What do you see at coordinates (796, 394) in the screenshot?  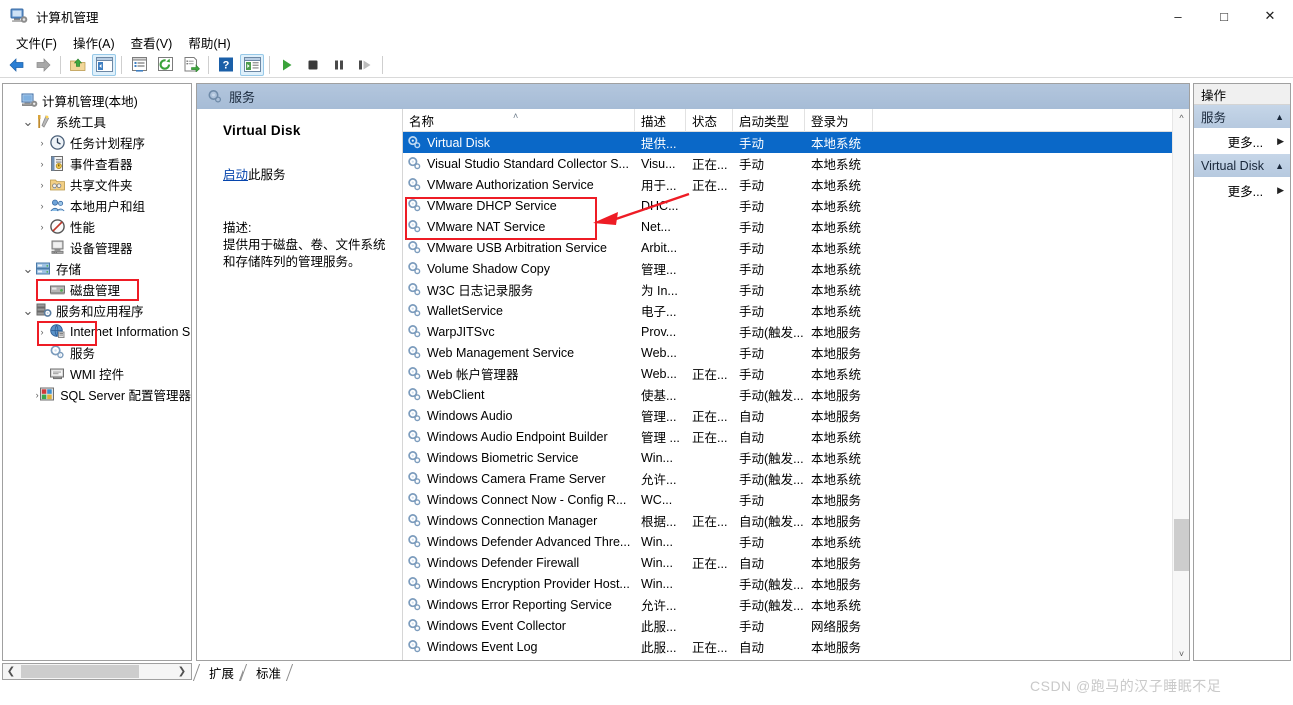 I see `service-row: WebClient 使基... 手动(触发... 本地服务` at bounding box center [796, 394].